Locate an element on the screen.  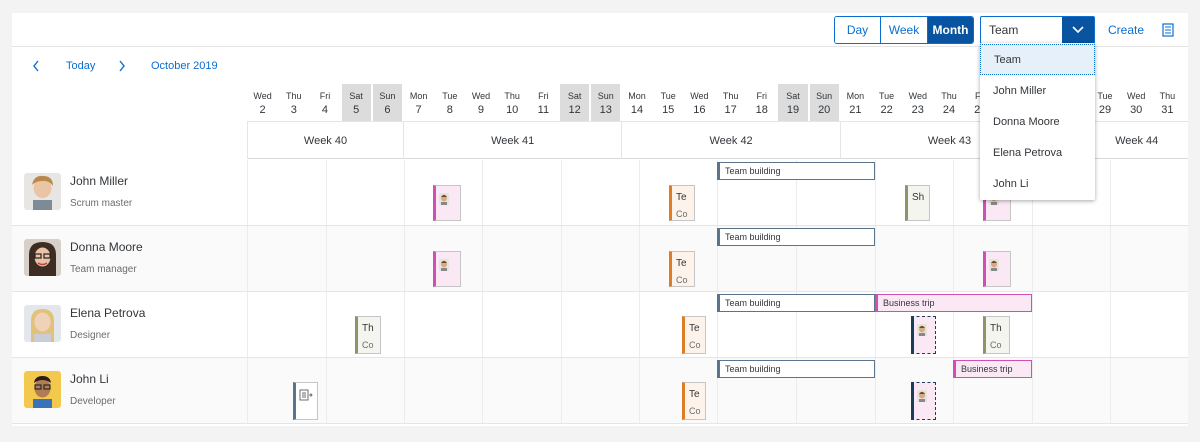
team-filter-combobox is located at coordinates (1037, 30).